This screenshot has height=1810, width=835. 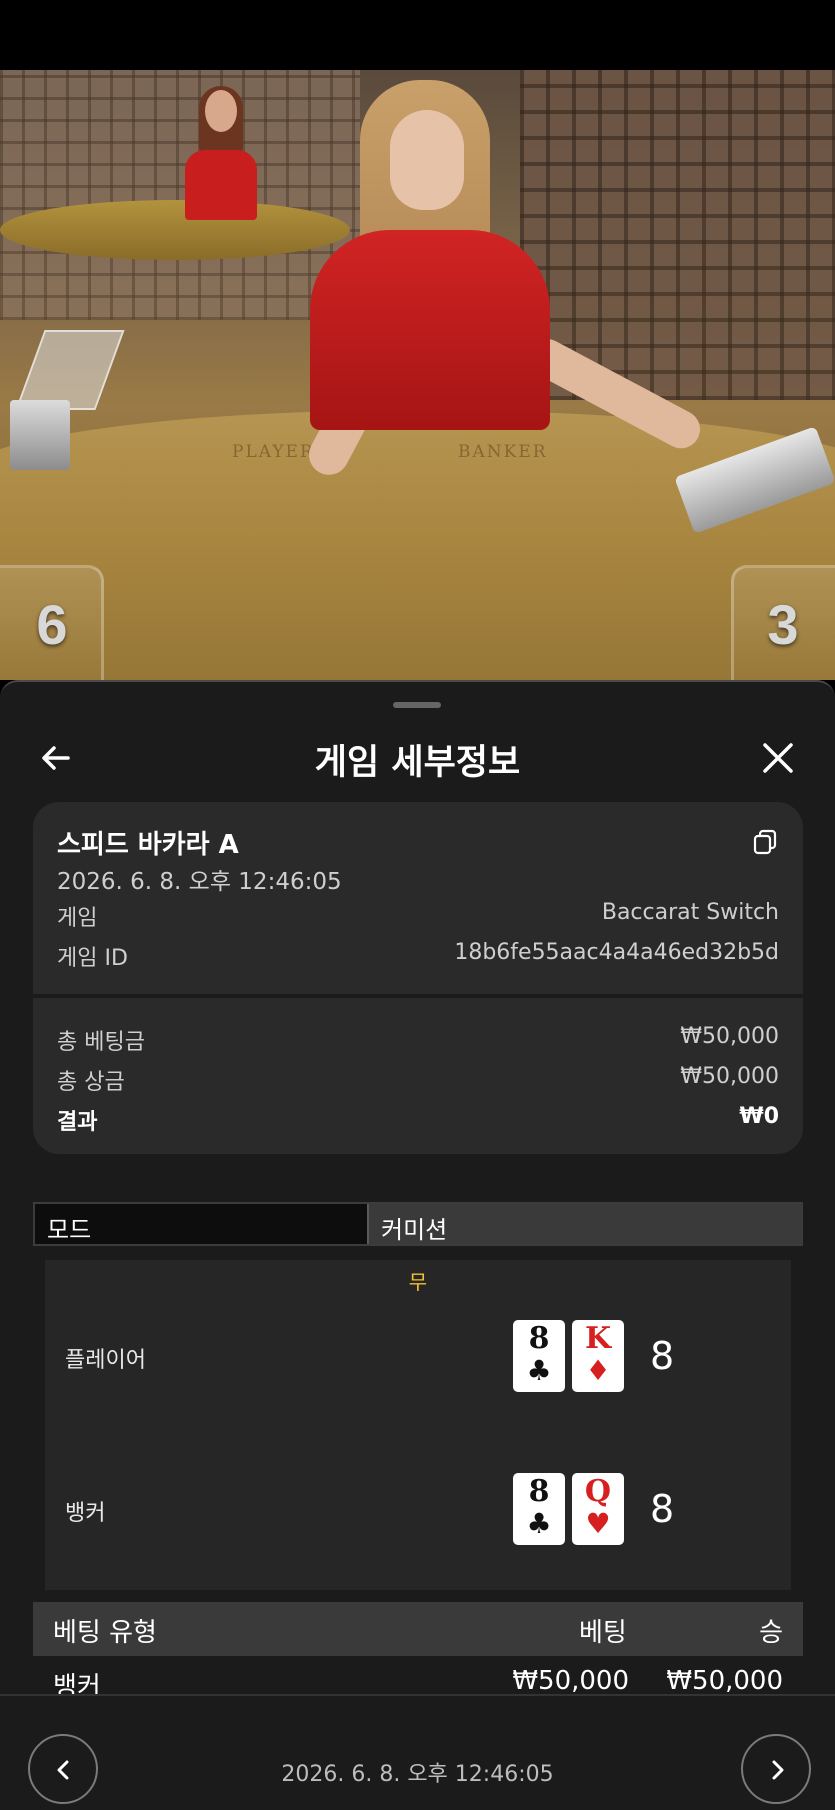 I want to click on mode-tabs: 모드 커미션, so click(x=418, y=1224).